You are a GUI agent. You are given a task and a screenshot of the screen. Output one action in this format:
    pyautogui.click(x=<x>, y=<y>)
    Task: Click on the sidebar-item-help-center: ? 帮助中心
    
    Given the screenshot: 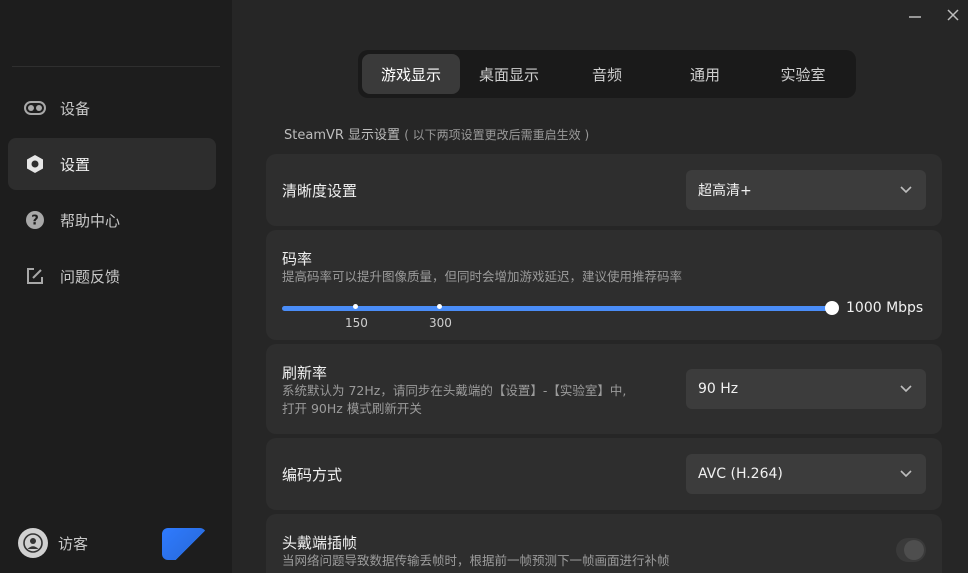 What is the action you would take?
    pyautogui.click(x=112, y=220)
    